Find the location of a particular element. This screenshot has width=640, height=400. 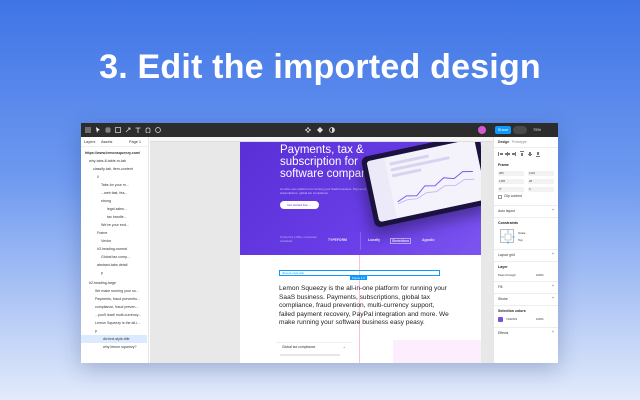

align-icons is located at coordinates (526, 154).